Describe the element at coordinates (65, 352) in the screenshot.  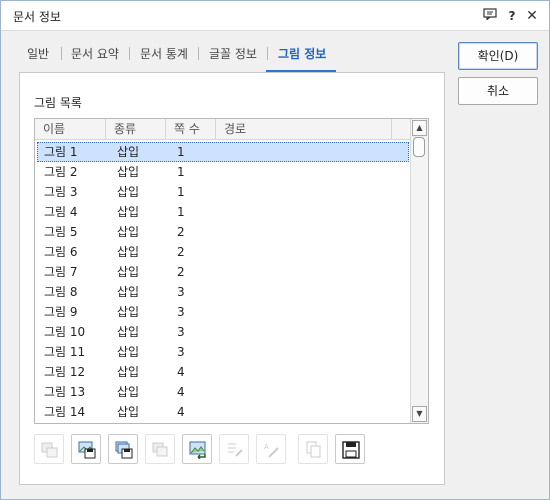
I see `image-name-cell: 그림 11` at that location.